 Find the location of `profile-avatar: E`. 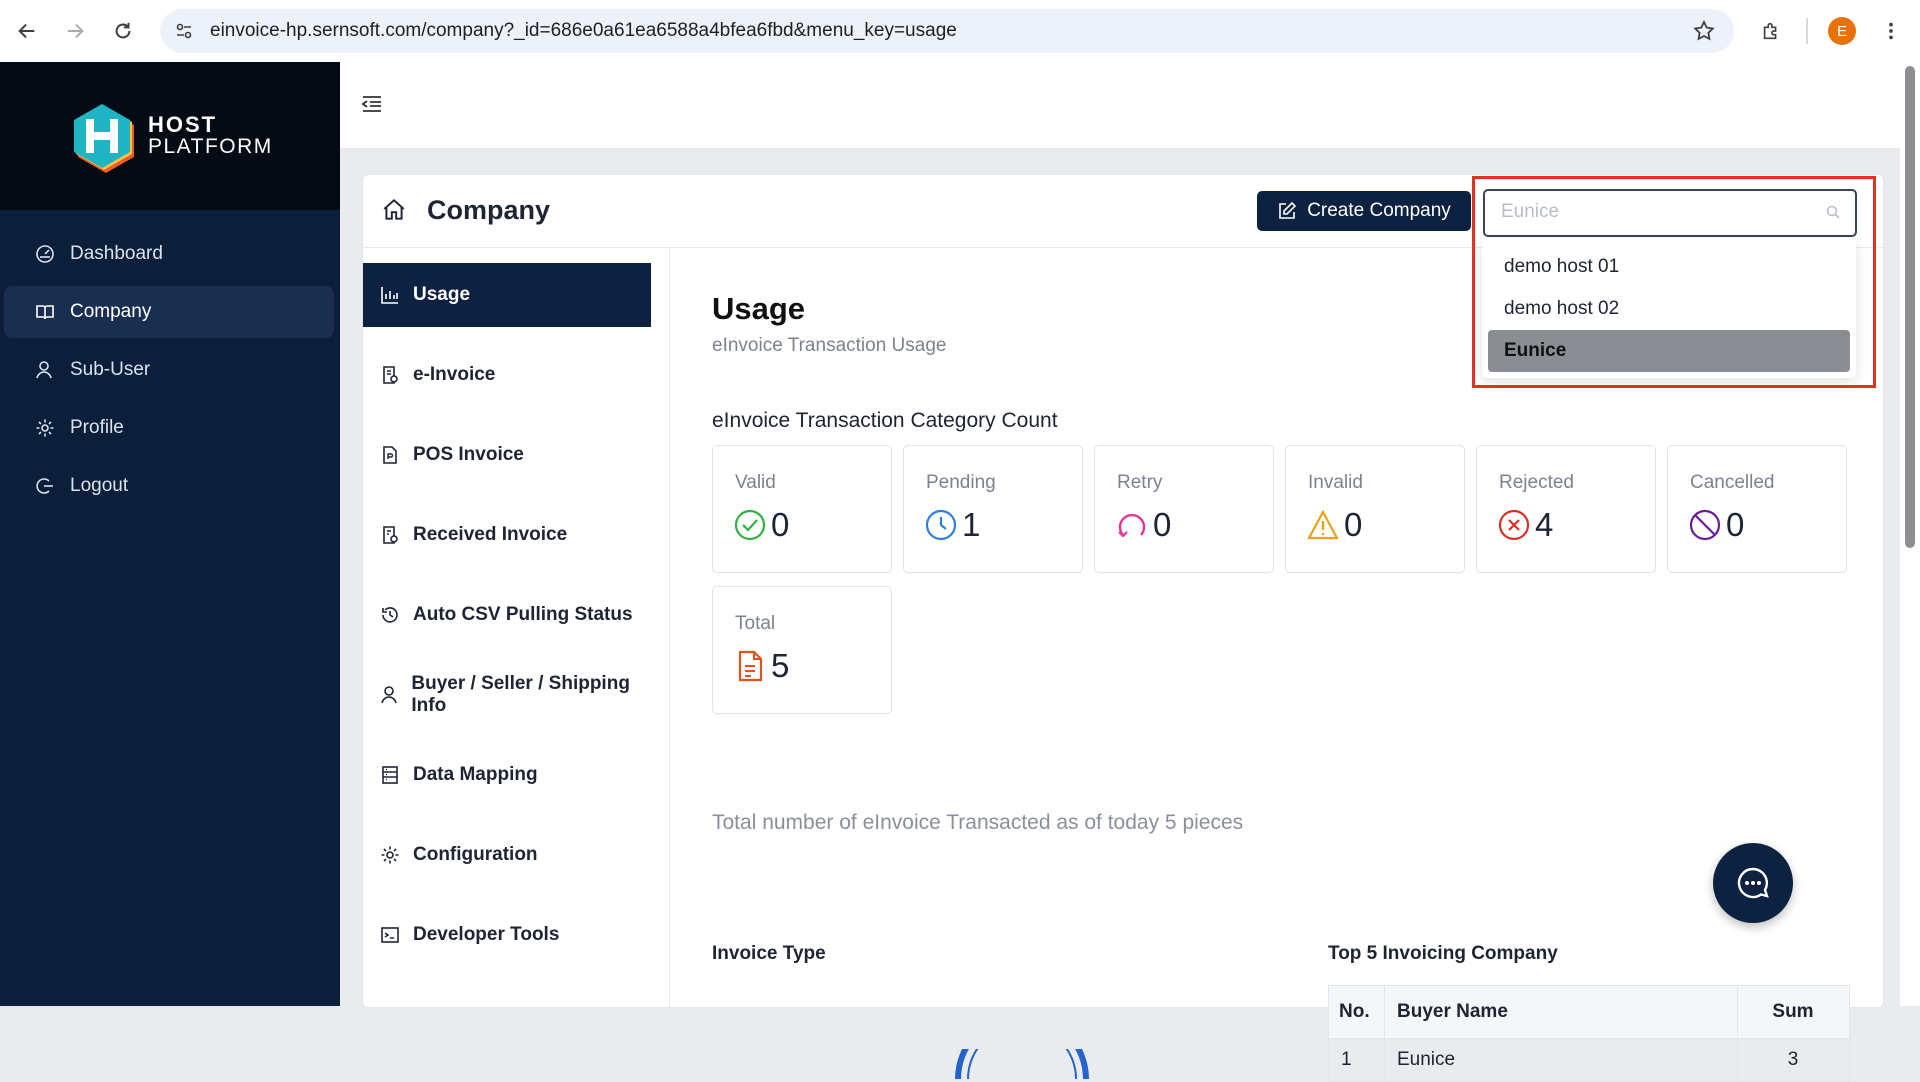

profile-avatar: E is located at coordinates (1842, 31).